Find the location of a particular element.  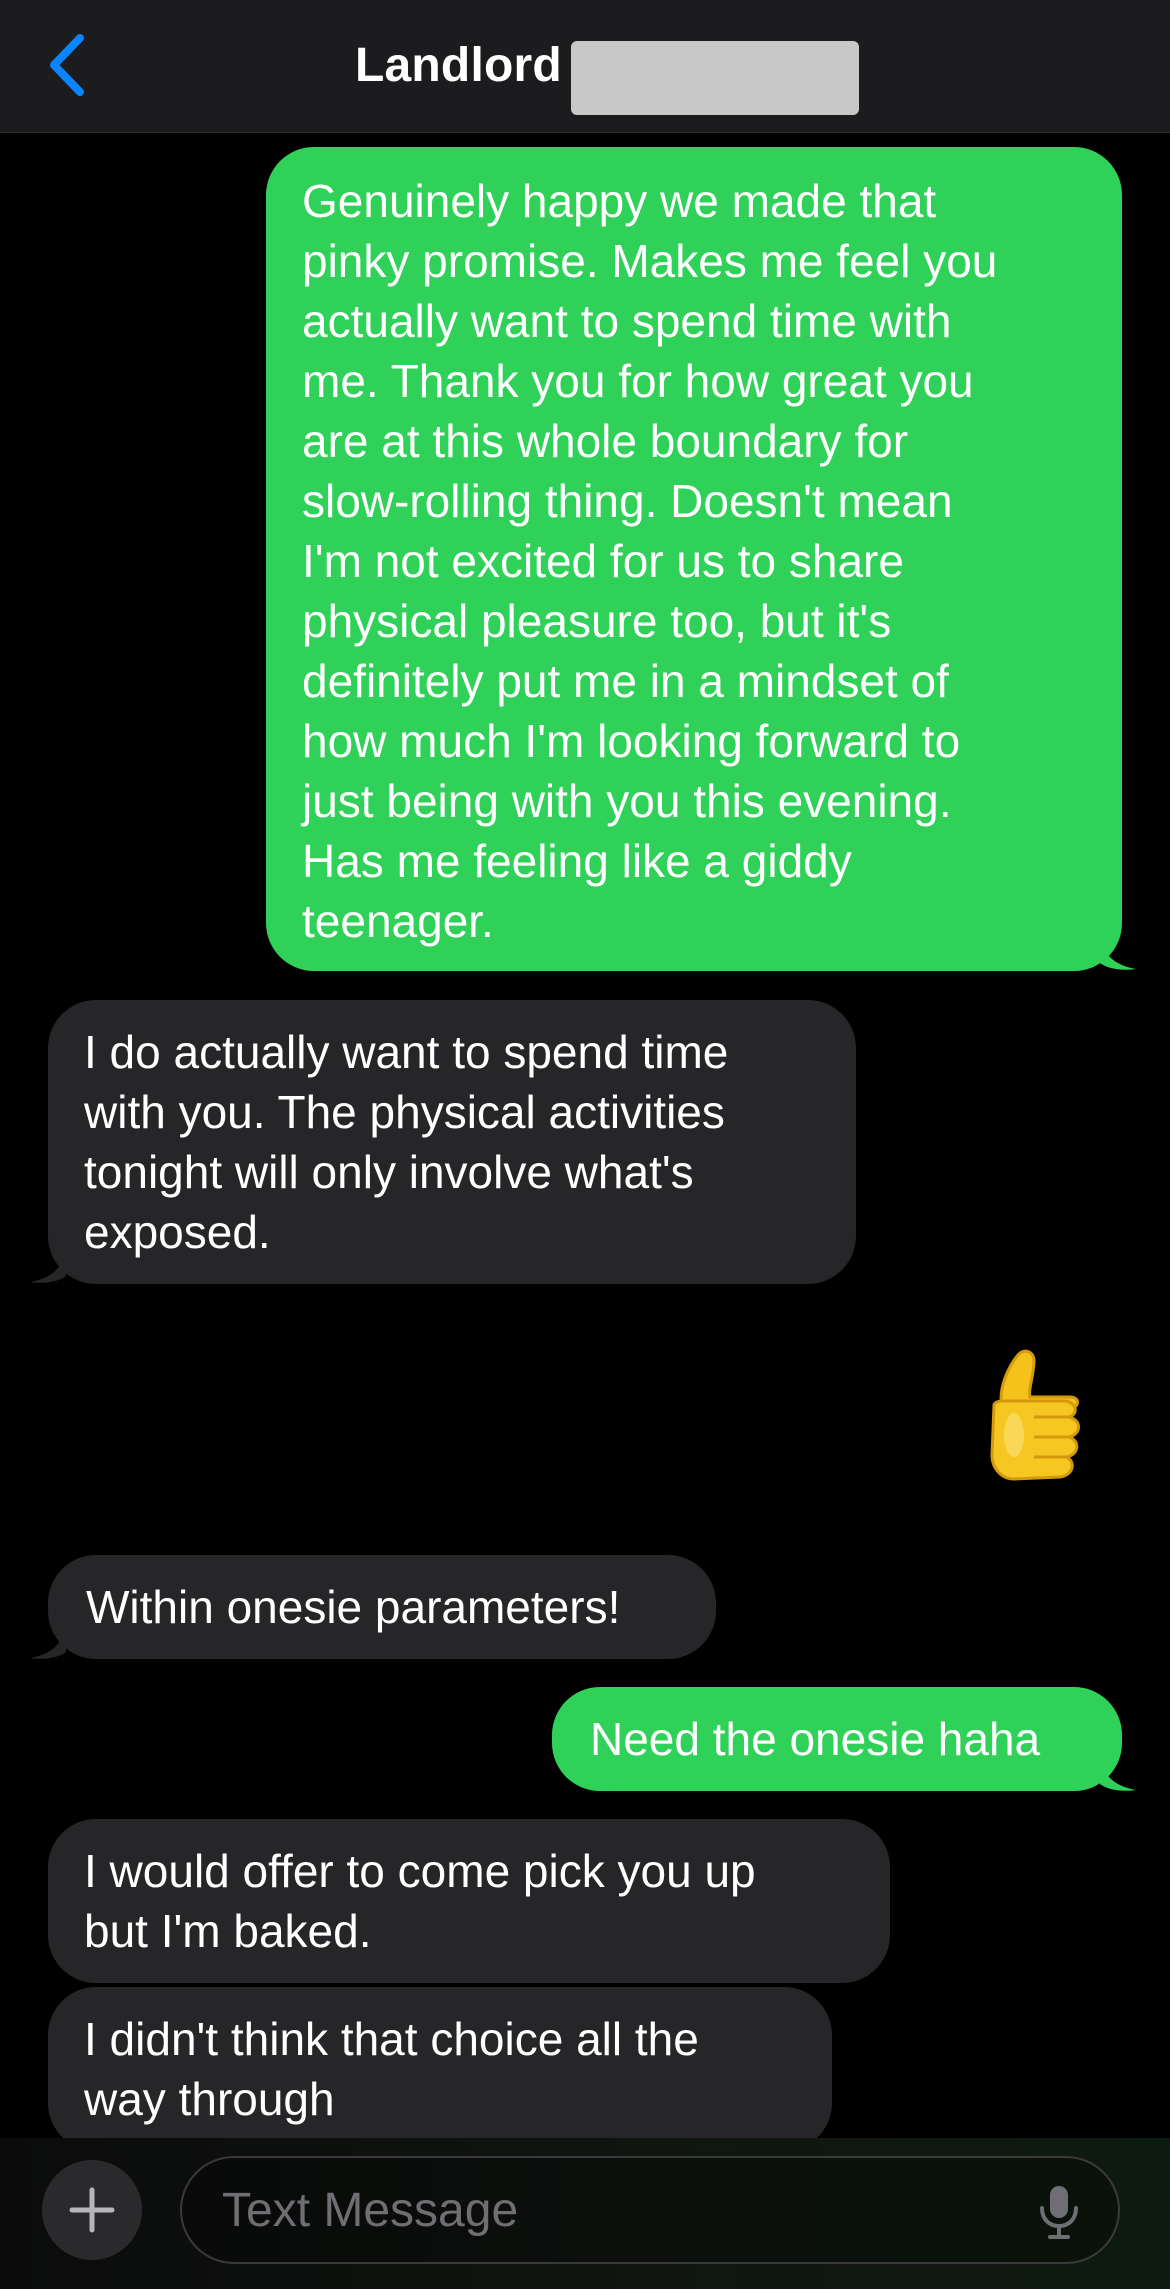

message-input-placeholder: Text Message is located at coordinates (370, 2210).